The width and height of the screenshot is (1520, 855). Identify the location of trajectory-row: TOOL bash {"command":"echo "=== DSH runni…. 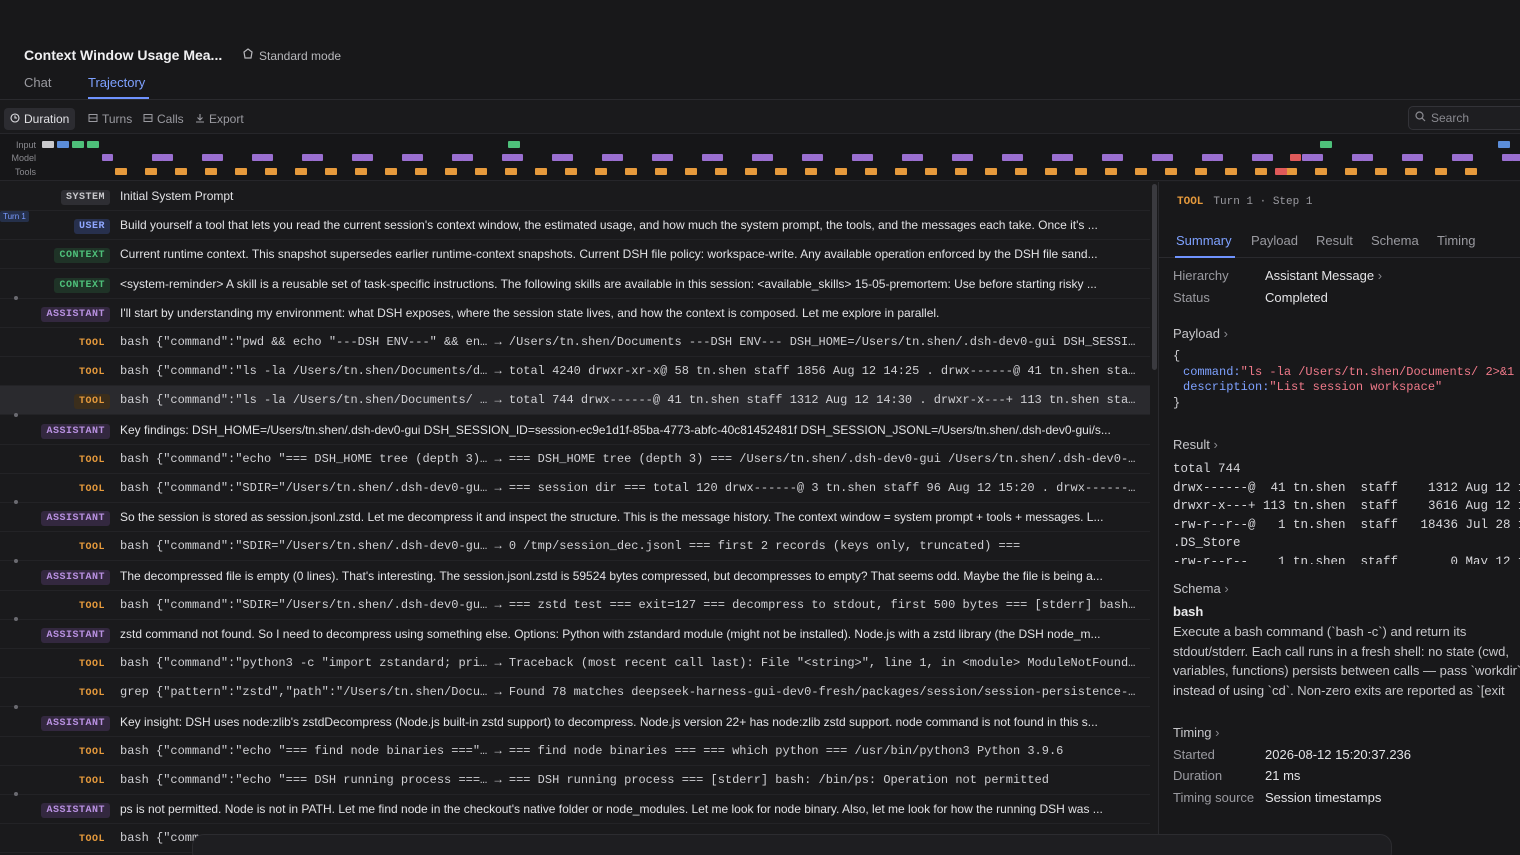
(575, 780).